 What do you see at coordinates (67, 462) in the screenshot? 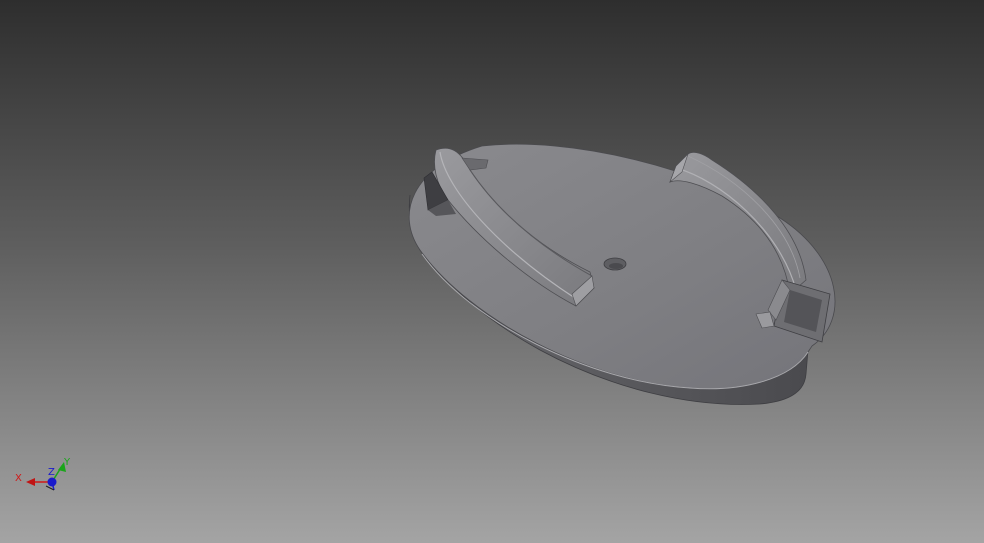
I see `y-axis-label: Y` at bounding box center [67, 462].